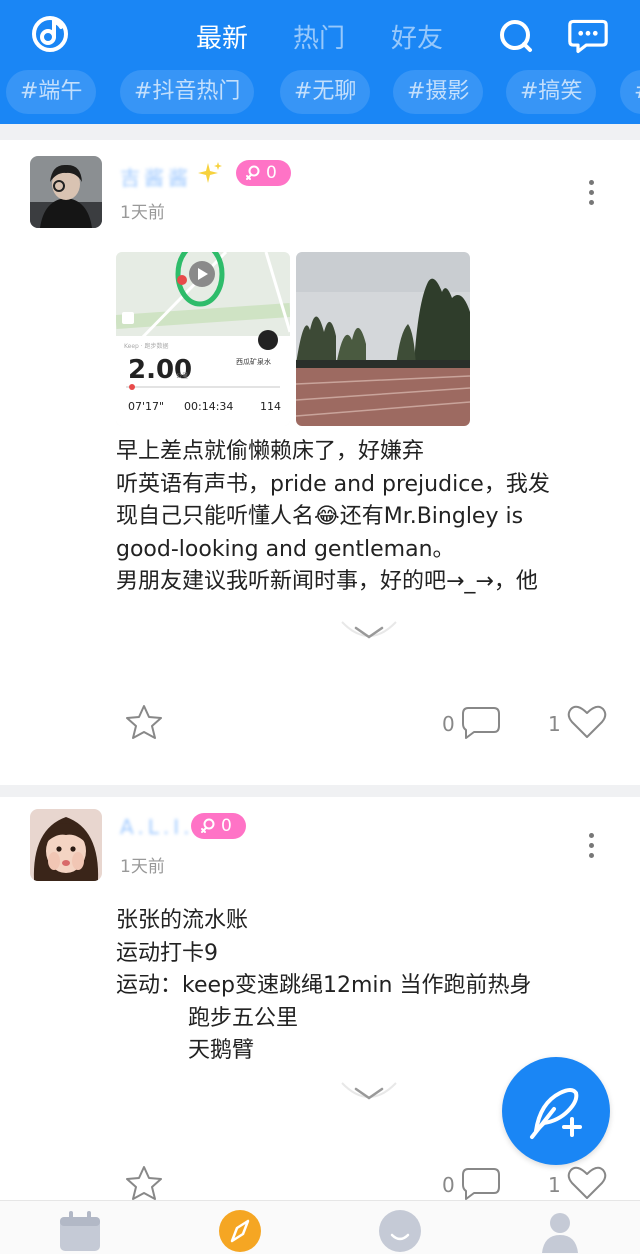 The image size is (640, 1254). I want to click on tab-hot: 热门, so click(319, 36).